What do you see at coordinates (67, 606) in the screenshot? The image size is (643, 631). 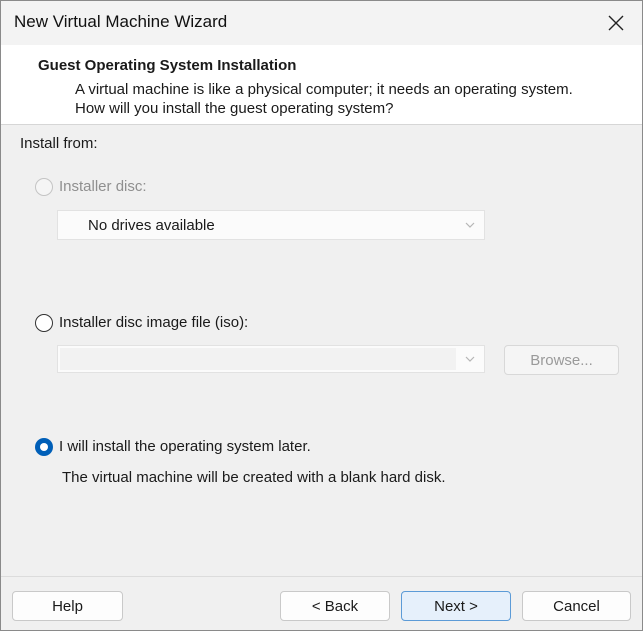 I see `help-button: Help` at bounding box center [67, 606].